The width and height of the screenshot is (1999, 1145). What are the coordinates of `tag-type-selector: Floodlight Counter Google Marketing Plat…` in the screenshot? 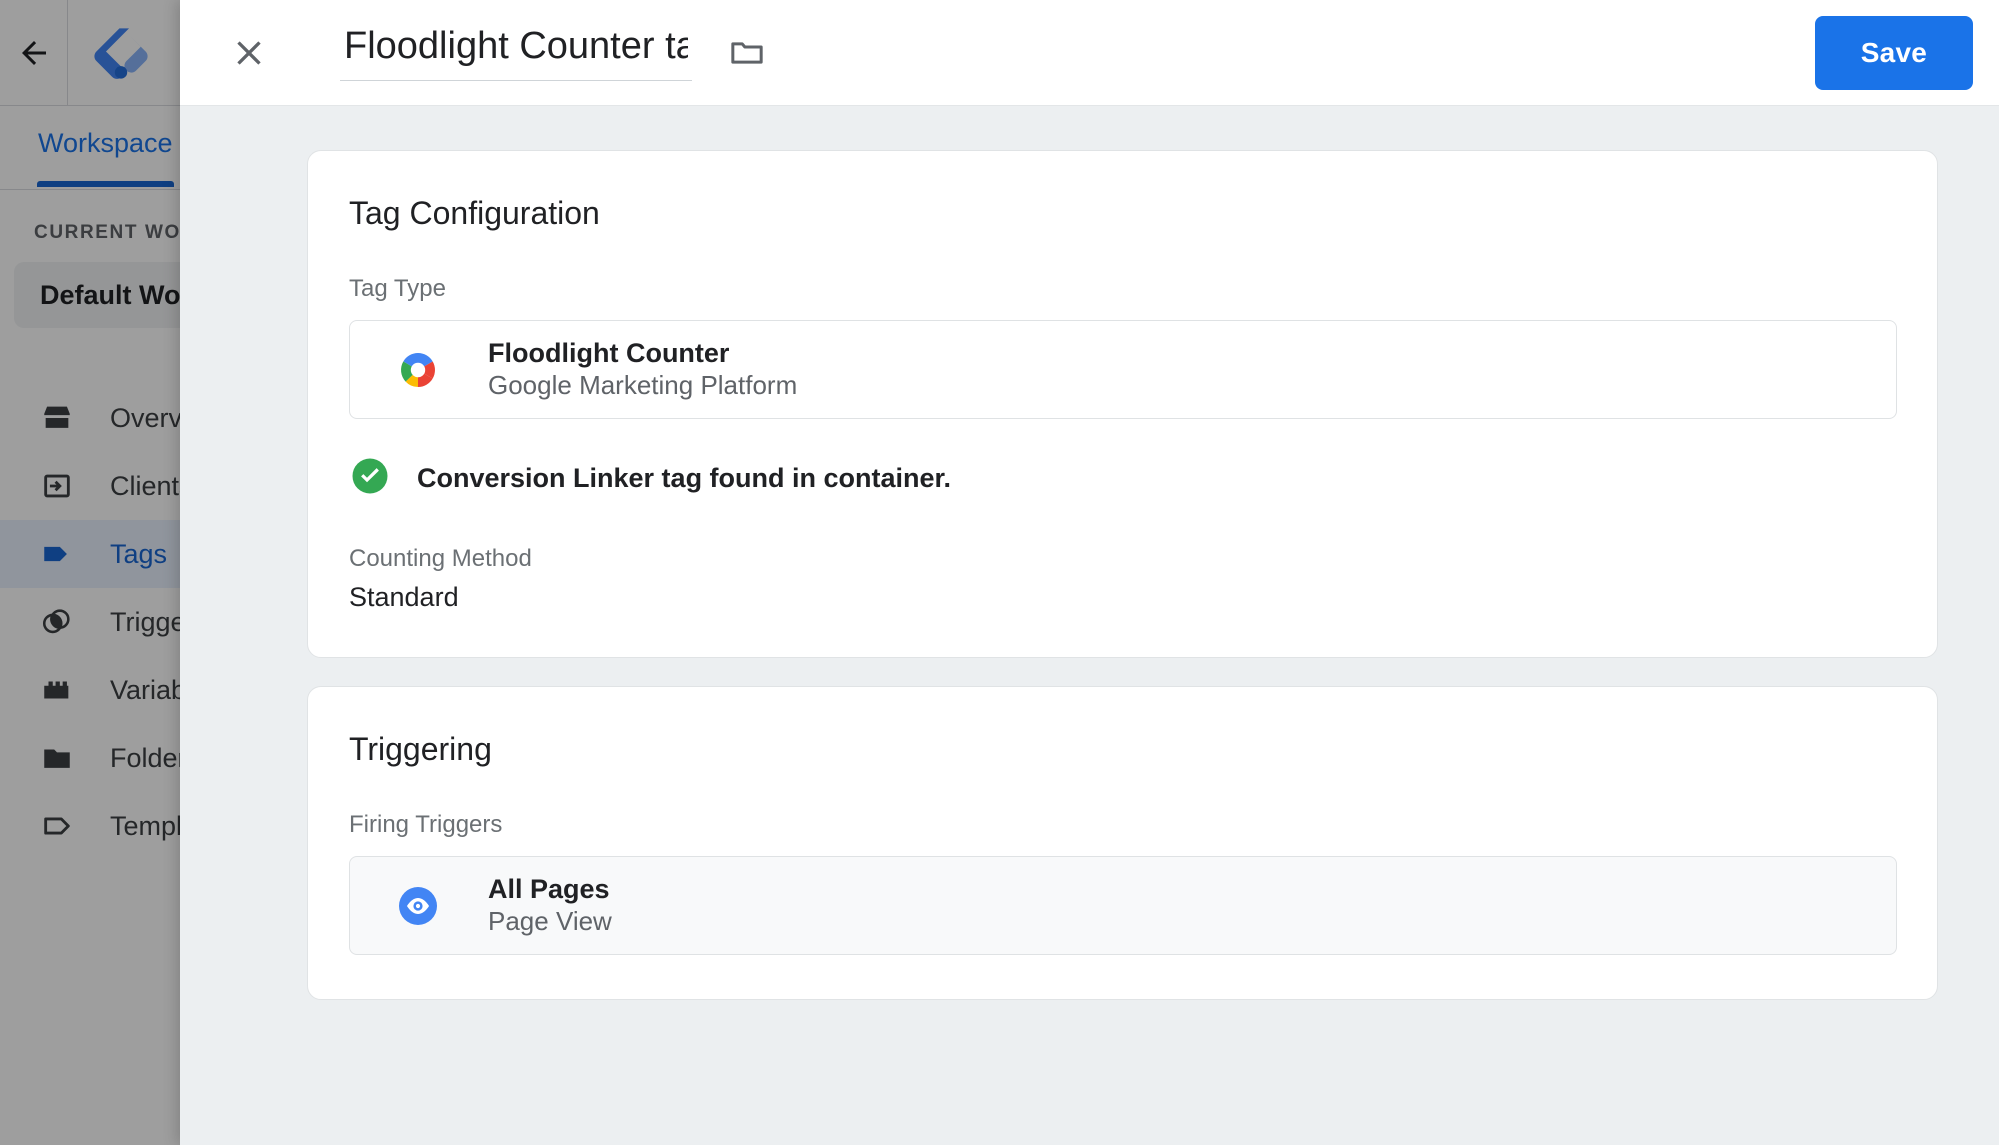 It's located at (1123, 369).